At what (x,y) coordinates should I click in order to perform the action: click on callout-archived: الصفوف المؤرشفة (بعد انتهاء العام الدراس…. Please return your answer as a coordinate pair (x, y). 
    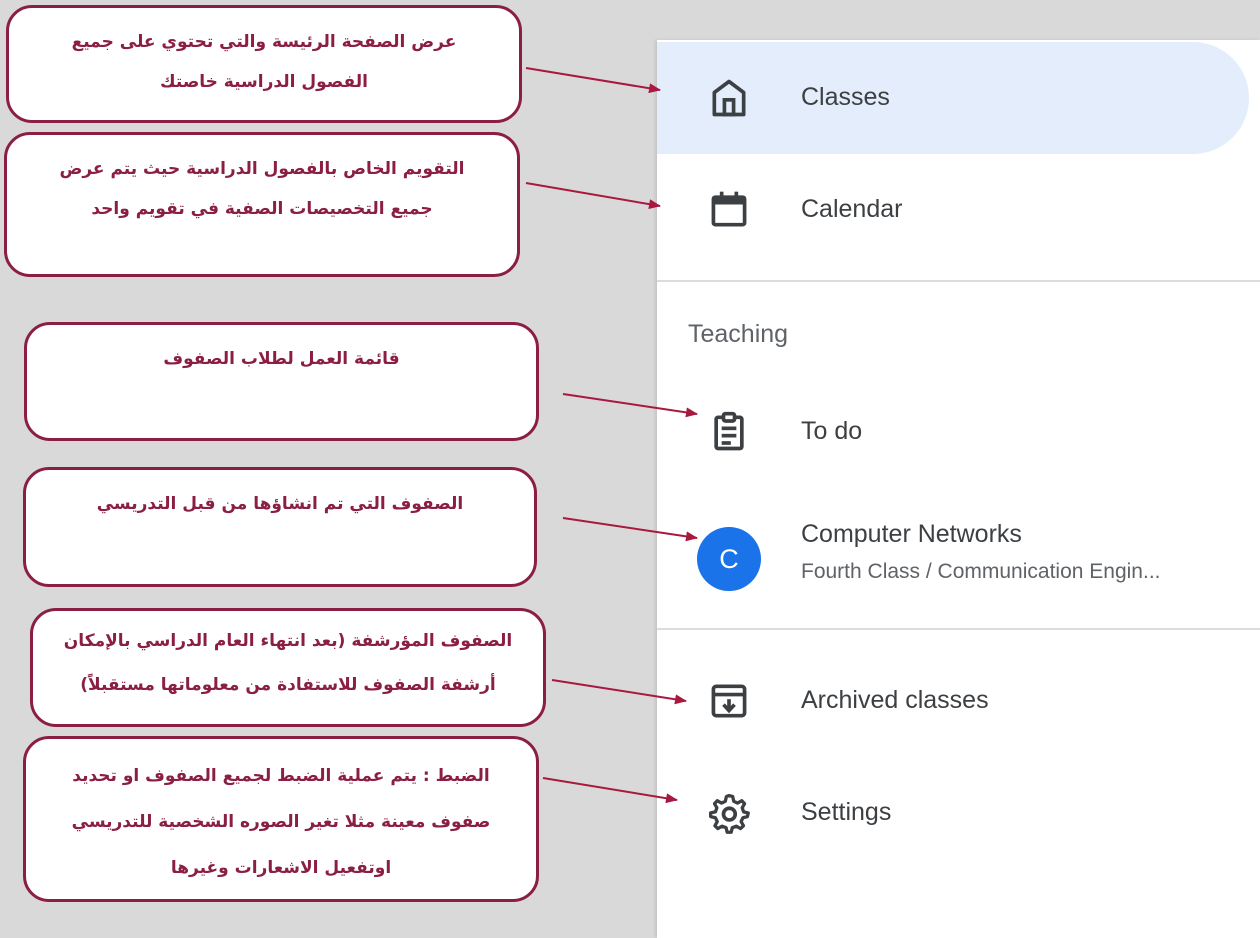
    Looking at the image, I should click on (288, 667).